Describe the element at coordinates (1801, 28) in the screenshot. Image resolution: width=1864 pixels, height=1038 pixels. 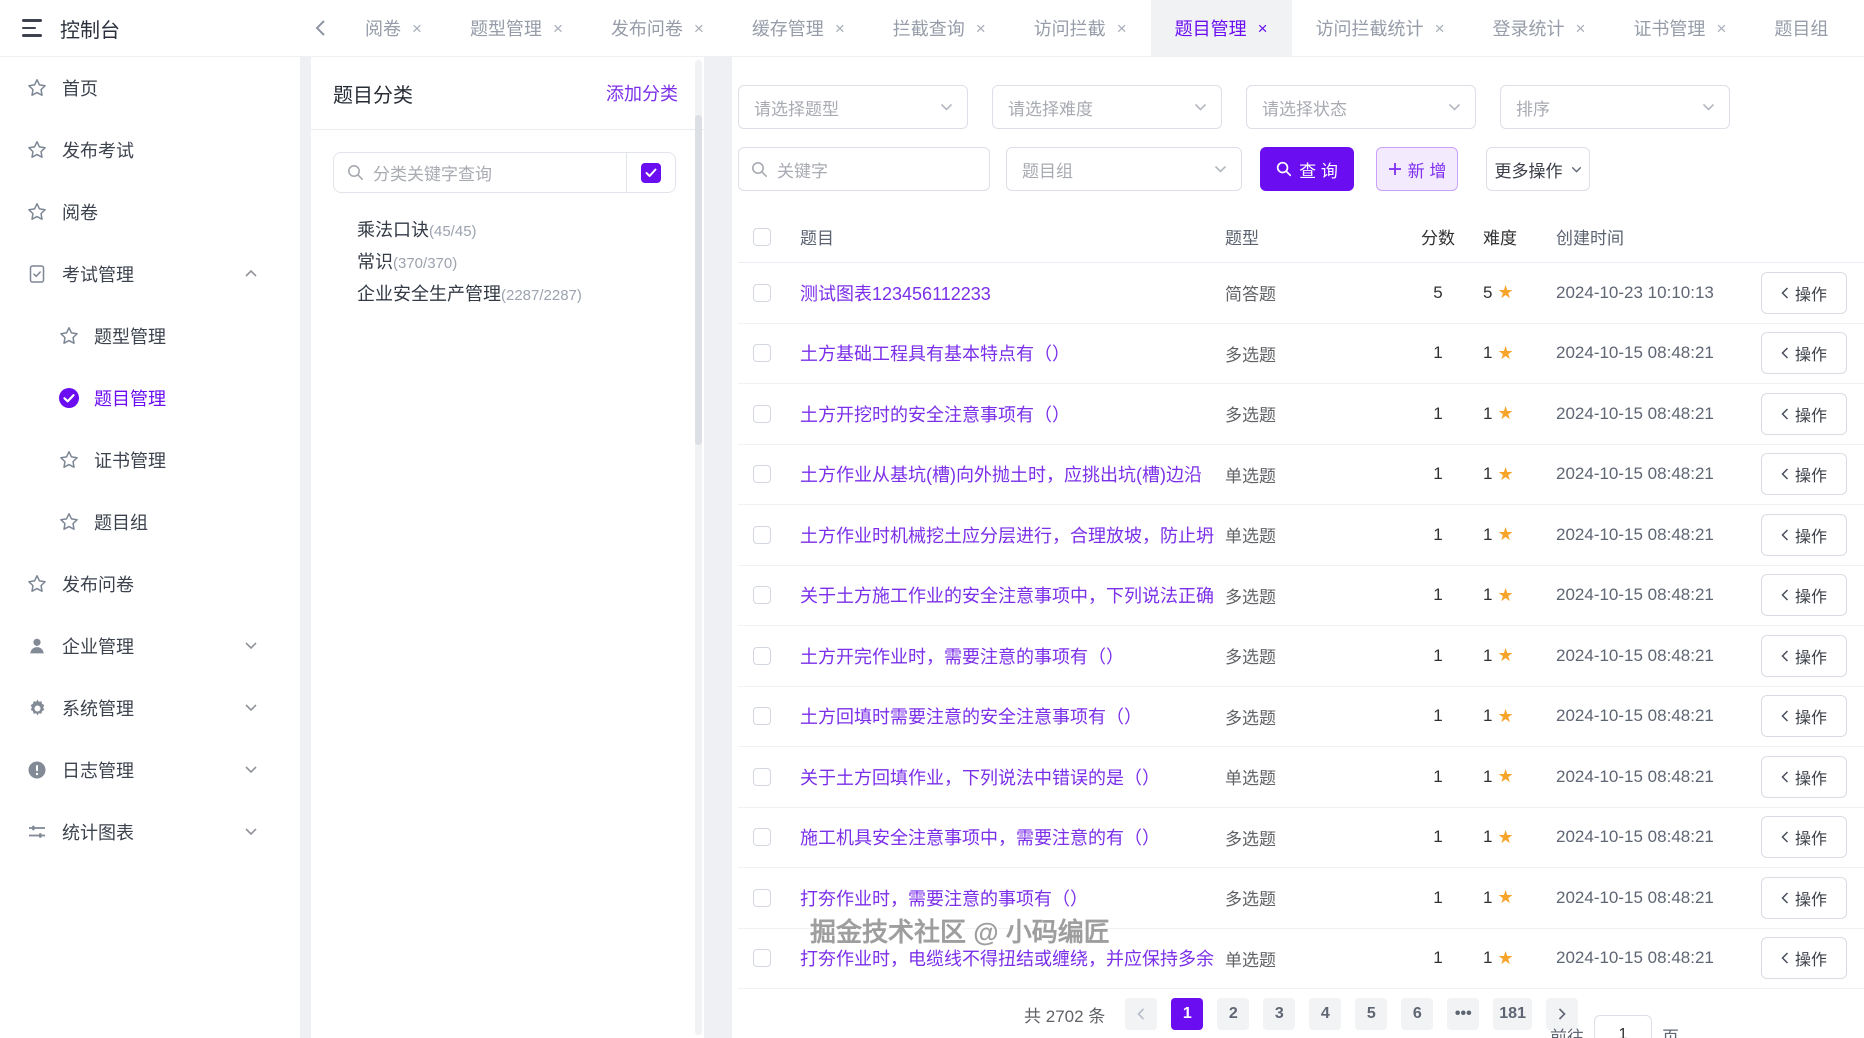
I see `tab-timuzu: 题目组` at that location.